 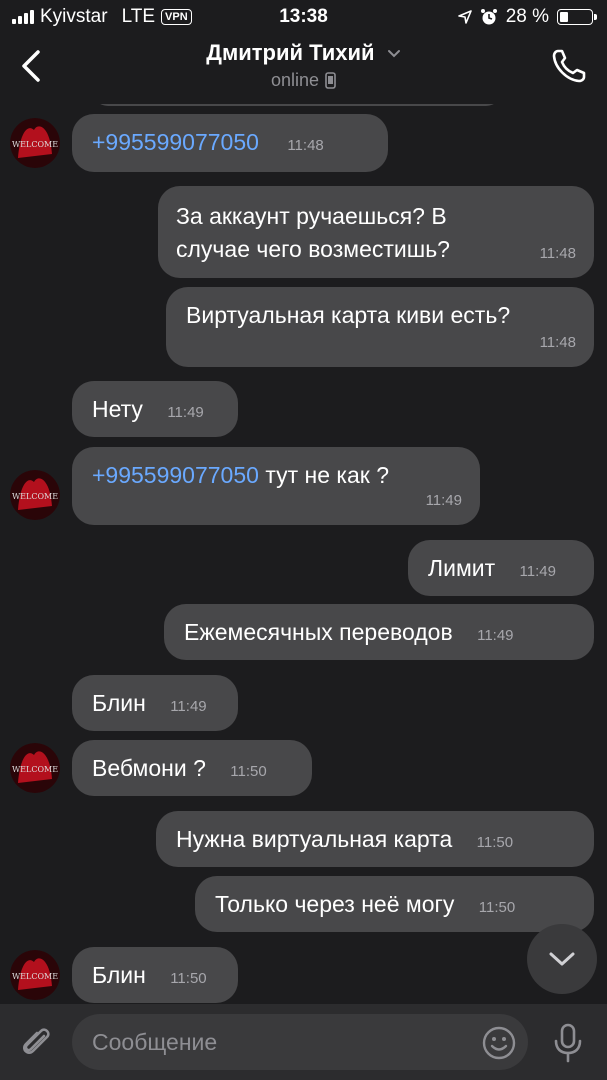 What do you see at coordinates (303, 65) in the screenshot?
I see `contact-title: Дмитрий Тихий online` at bounding box center [303, 65].